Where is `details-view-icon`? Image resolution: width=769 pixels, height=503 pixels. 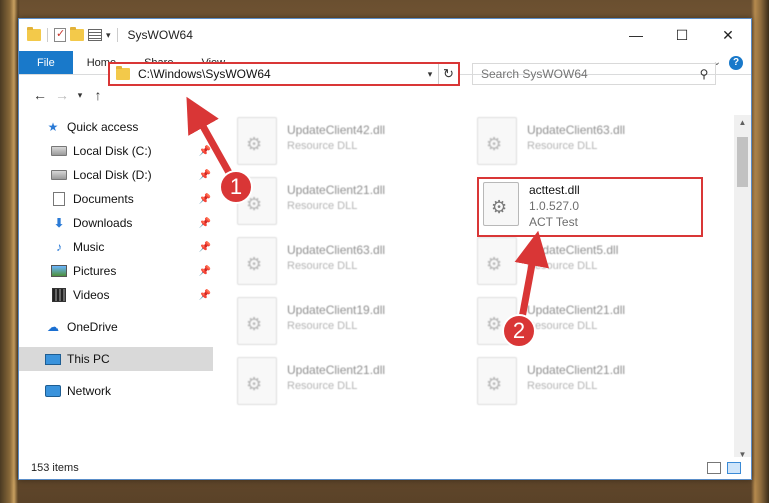
details-view-icon is located at coordinates (714, 468).